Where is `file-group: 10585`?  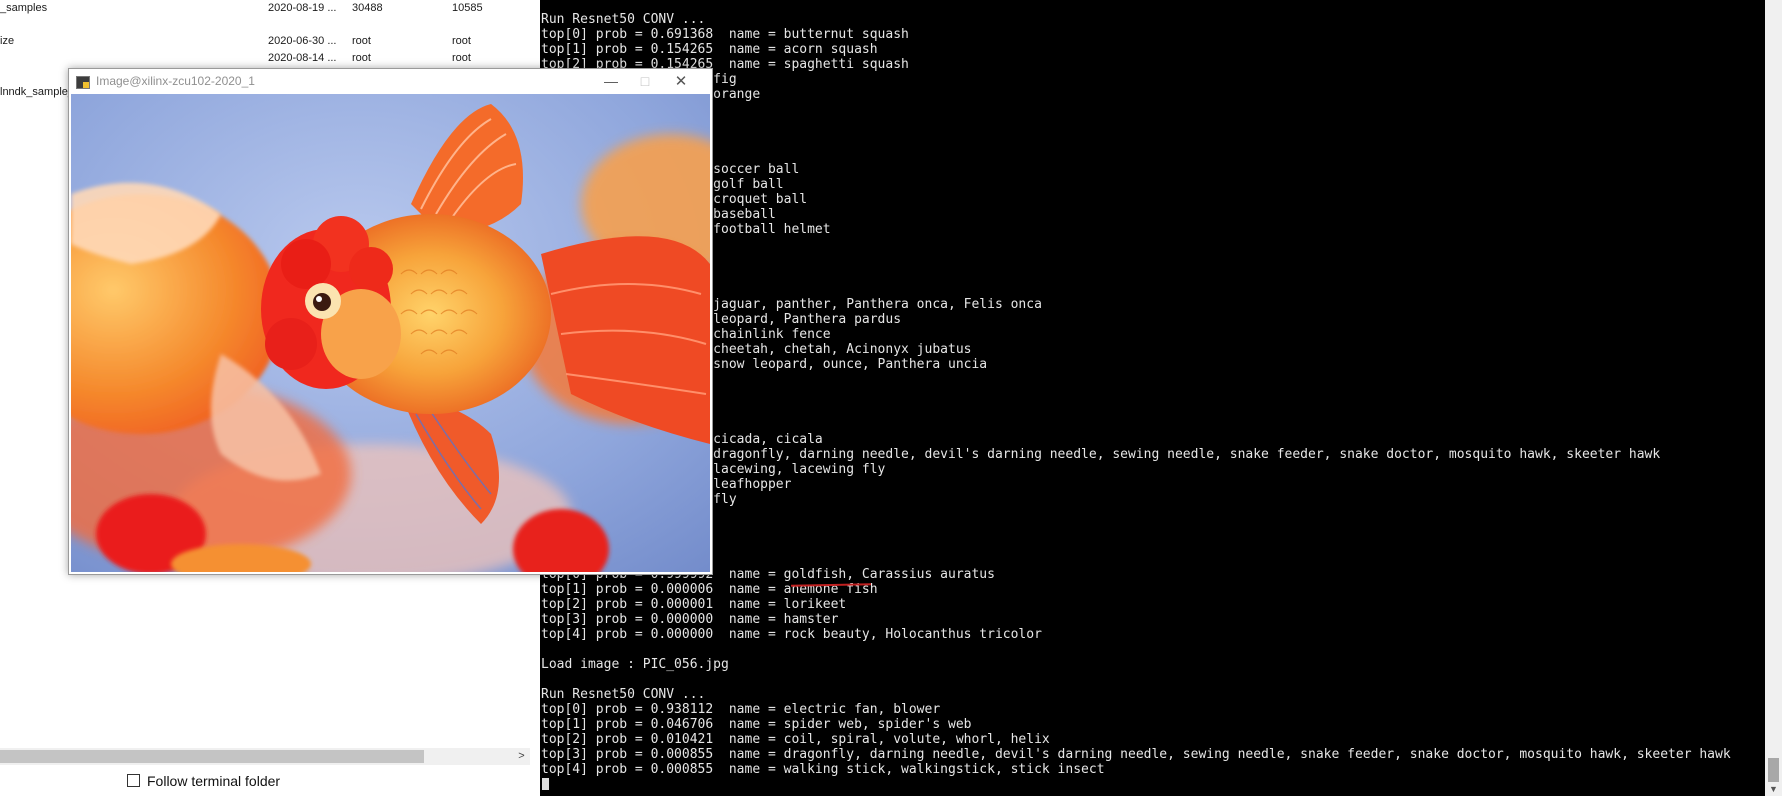 file-group: 10585 is located at coordinates (467, 8).